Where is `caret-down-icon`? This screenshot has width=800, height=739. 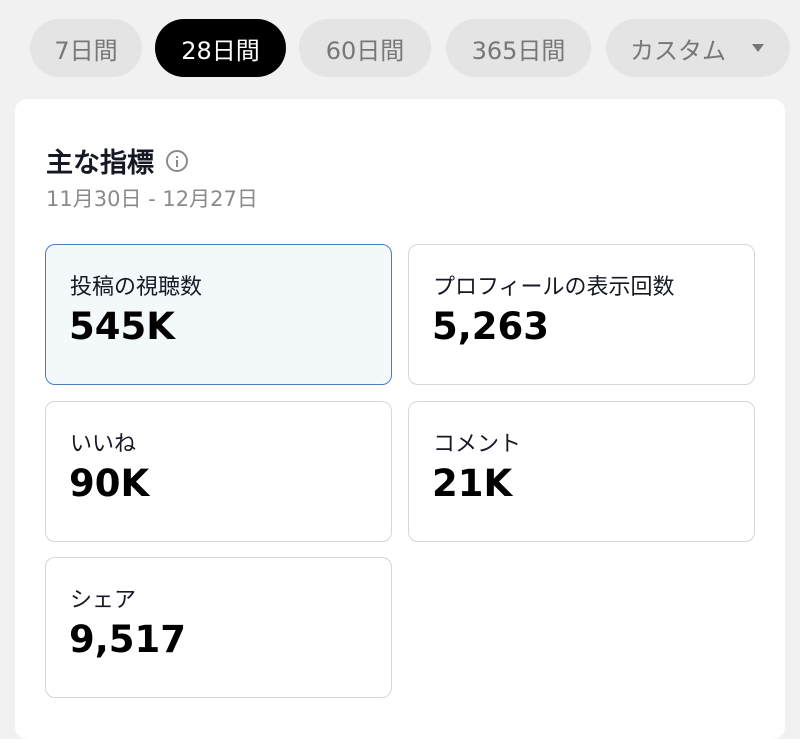 caret-down-icon is located at coordinates (758, 48).